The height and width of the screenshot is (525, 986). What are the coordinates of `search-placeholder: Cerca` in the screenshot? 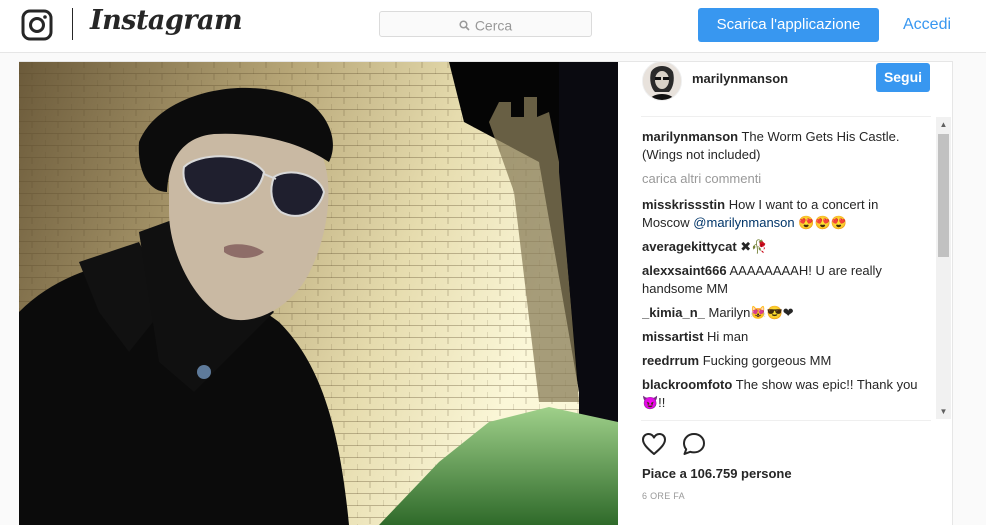 It's located at (493, 25).